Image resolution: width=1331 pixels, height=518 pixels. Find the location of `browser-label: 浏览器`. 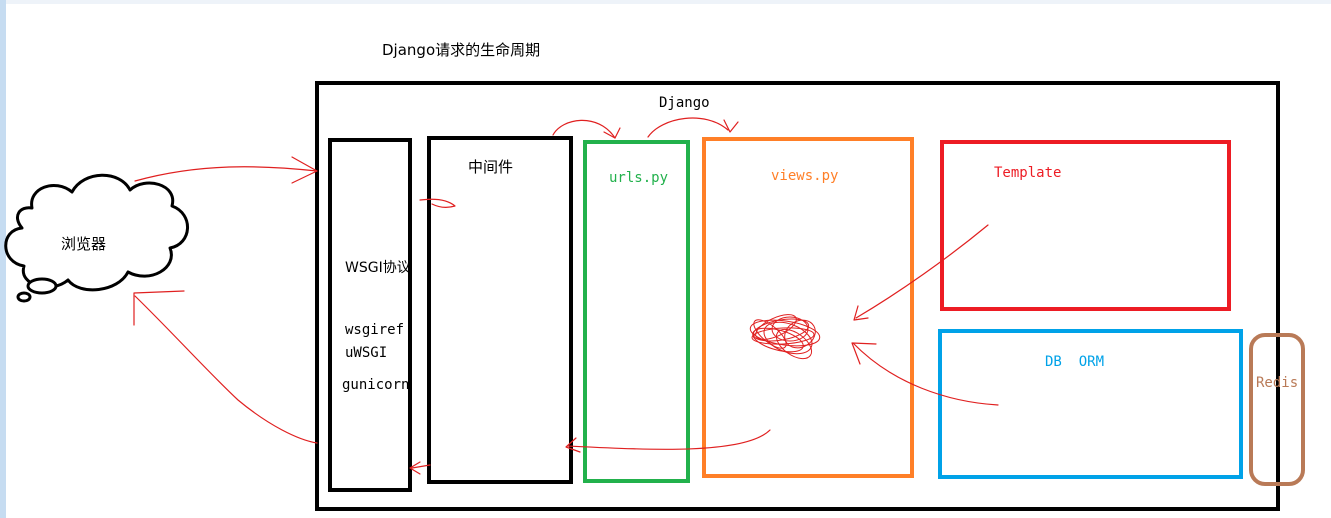

browser-label: 浏览器 is located at coordinates (84, 244).